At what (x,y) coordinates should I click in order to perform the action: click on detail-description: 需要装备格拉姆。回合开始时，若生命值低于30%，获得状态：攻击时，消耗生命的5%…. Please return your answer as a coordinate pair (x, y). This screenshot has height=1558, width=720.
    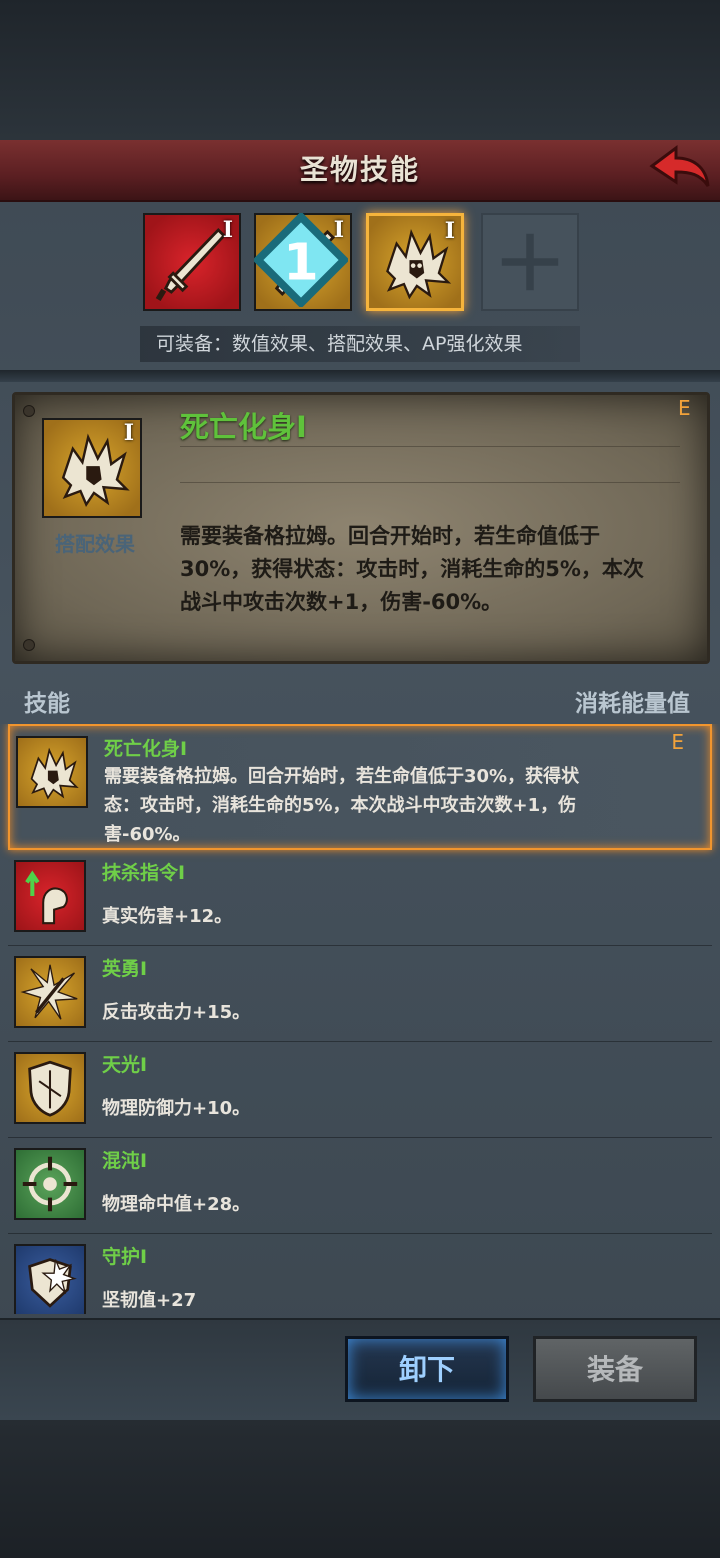
    Looking at the image, I should click on (412, 569).